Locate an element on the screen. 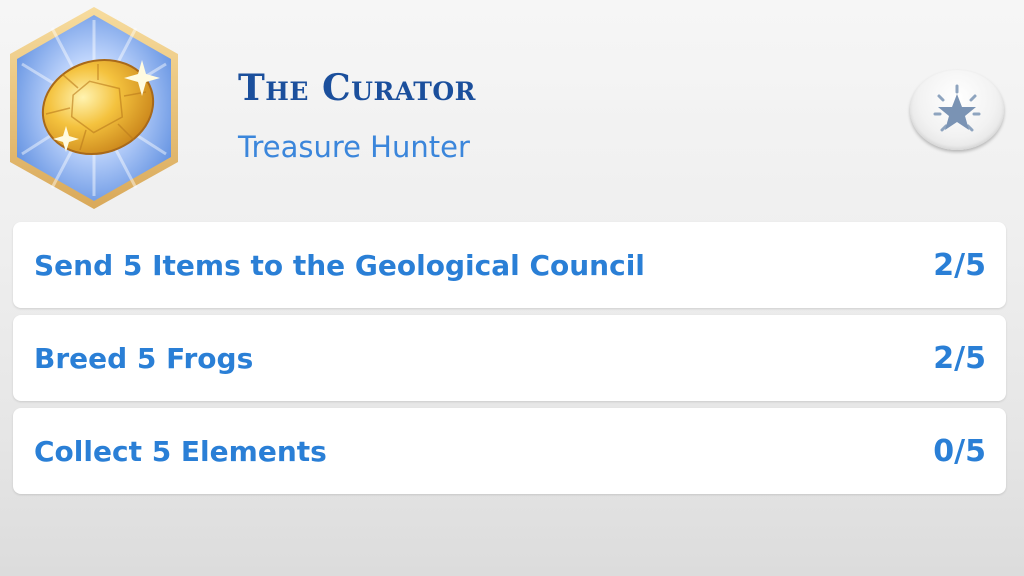  reward-trait-button is located at coordinates (957, 110).